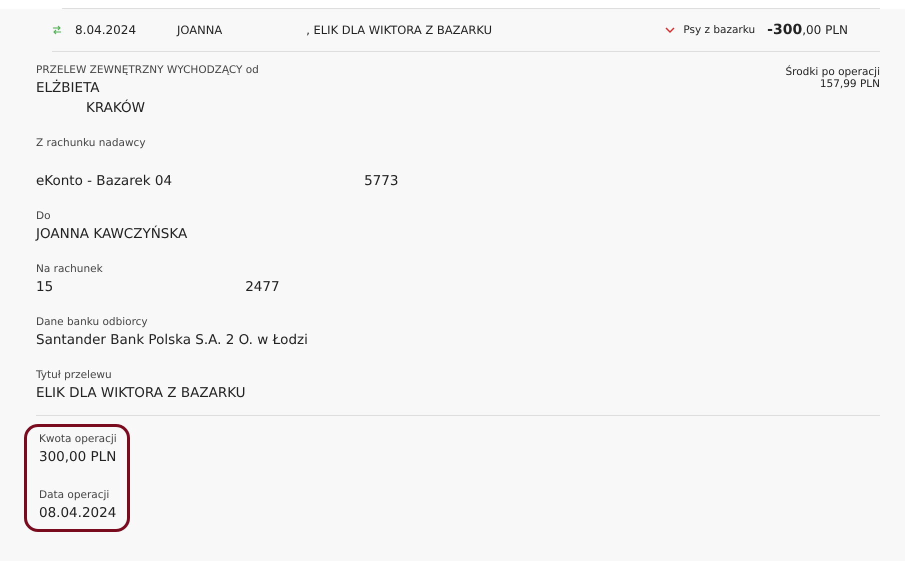 This screenshot has height=561, width=905. I want to click on transaction-description: , ELIK DLA WIKTORA Z BAZARKU, so click(399, 30).